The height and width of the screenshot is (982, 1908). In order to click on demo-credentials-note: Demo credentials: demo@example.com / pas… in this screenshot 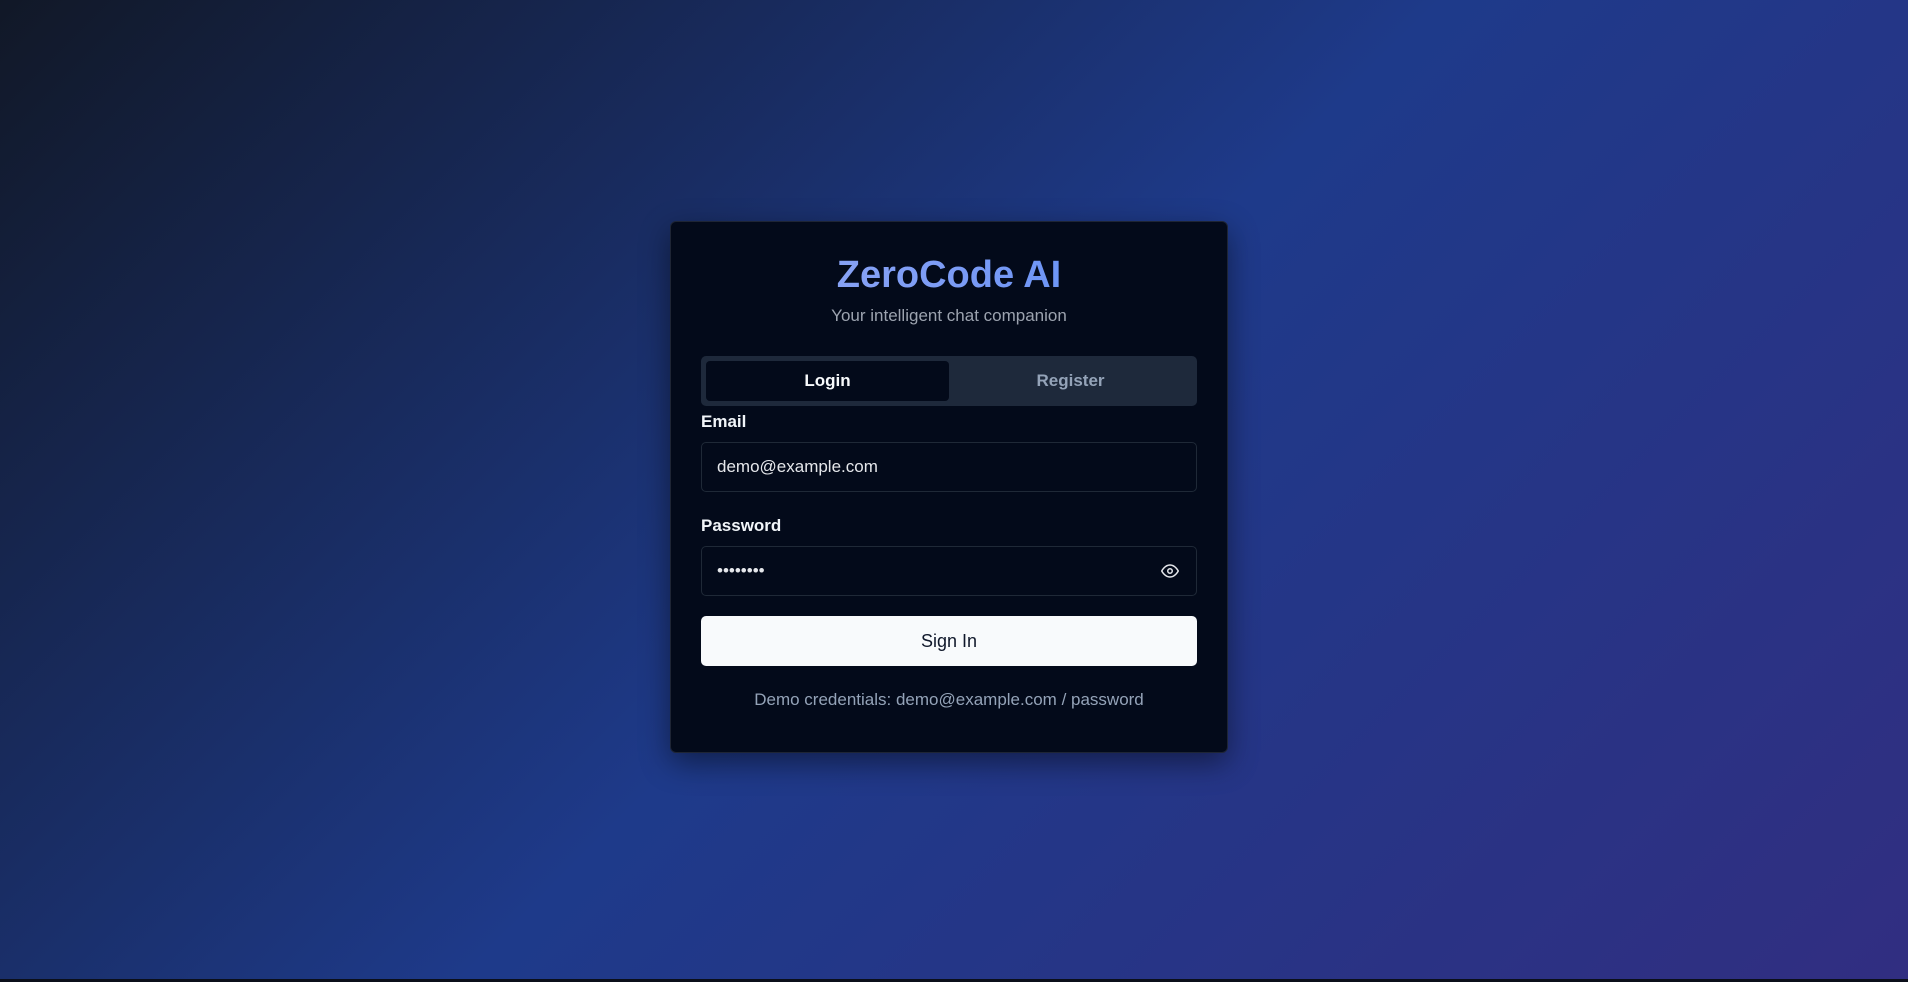, I will do `click(949, 699)`.